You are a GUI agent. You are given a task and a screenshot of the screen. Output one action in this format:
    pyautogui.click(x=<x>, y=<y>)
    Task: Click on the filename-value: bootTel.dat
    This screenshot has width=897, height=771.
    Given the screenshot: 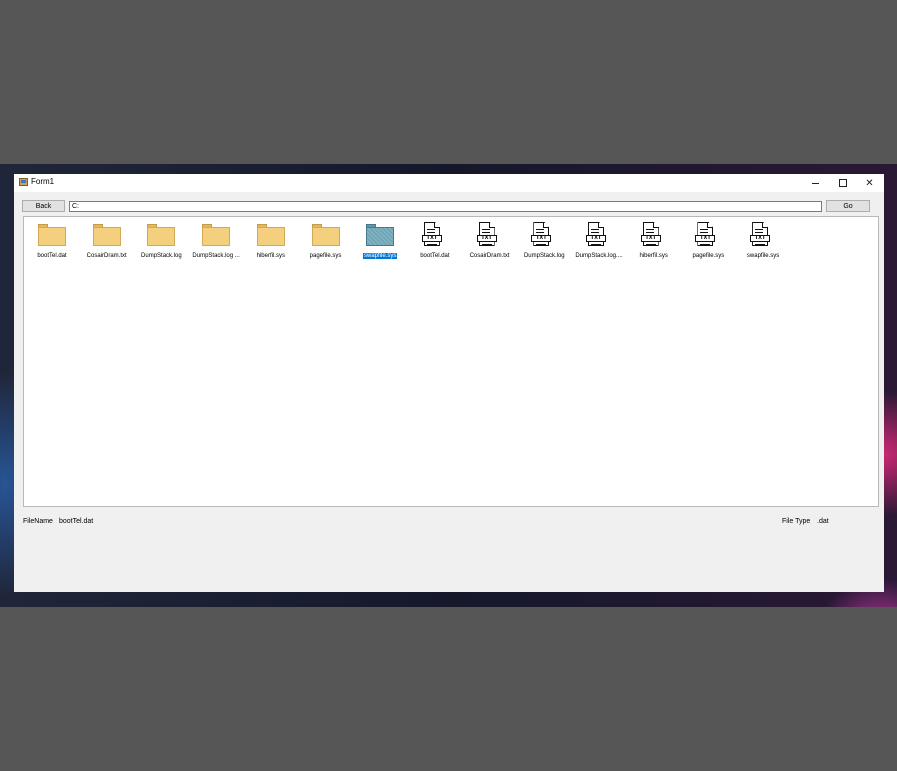 What is the action you would take?
    pyautogui.click(x=76, y=521)
    